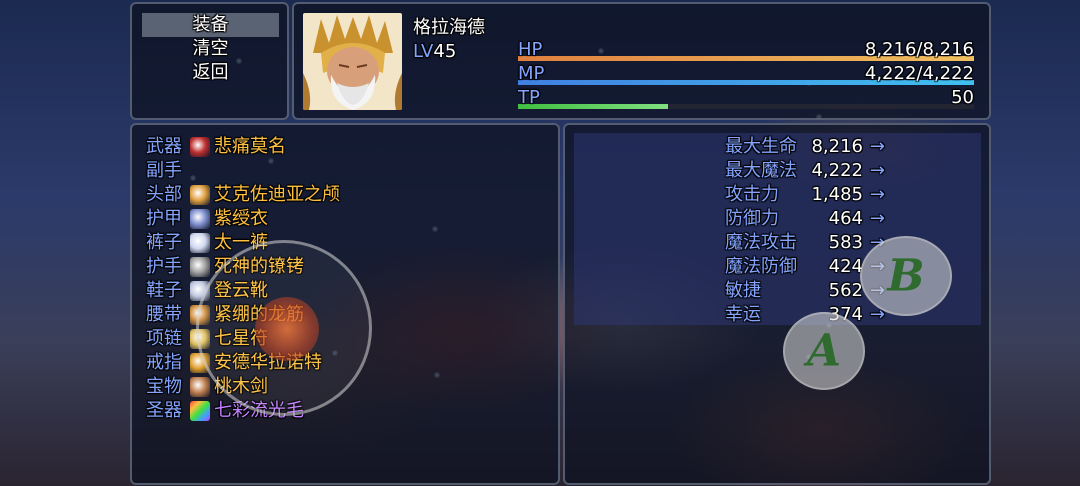  What do you see at coordinates (919, 73) in the screenshot?
I see `mp-value: 4,222/4,222` at bounding box center [919, 73].